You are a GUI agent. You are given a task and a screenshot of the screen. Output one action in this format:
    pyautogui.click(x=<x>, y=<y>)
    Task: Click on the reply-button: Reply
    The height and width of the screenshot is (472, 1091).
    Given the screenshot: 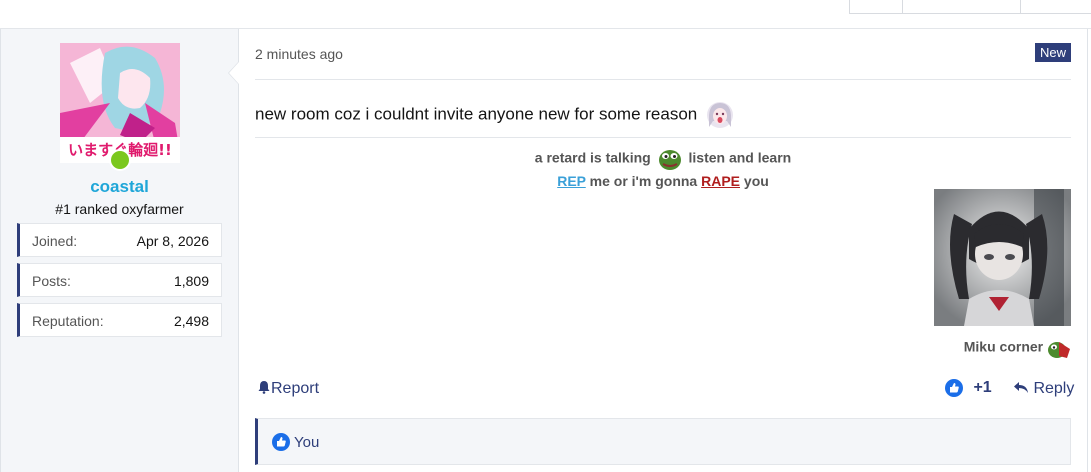 What is the action you would take?
    pyautogui.click(x=1043, y=389)
    